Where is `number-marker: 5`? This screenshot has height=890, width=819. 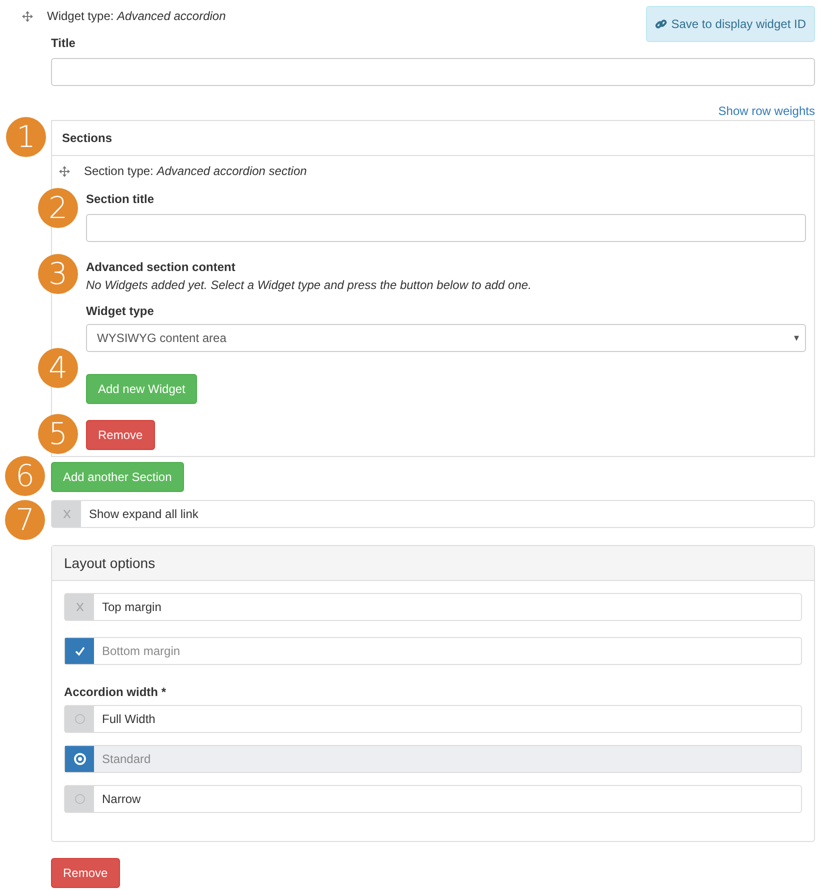
number-marker: 5 is located at coordinates (58, 434).